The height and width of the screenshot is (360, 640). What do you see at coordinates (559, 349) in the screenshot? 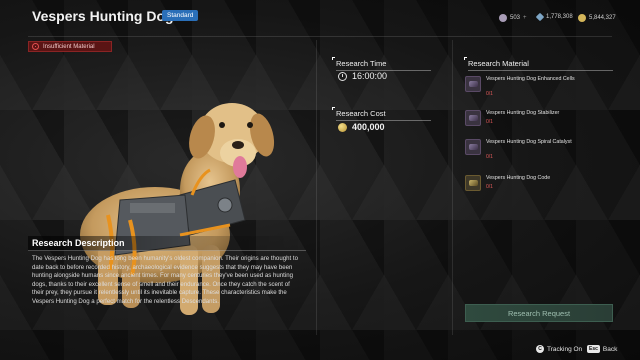
I see `tracking-toggle: C Tracking On` at bounding box center [559, 349].